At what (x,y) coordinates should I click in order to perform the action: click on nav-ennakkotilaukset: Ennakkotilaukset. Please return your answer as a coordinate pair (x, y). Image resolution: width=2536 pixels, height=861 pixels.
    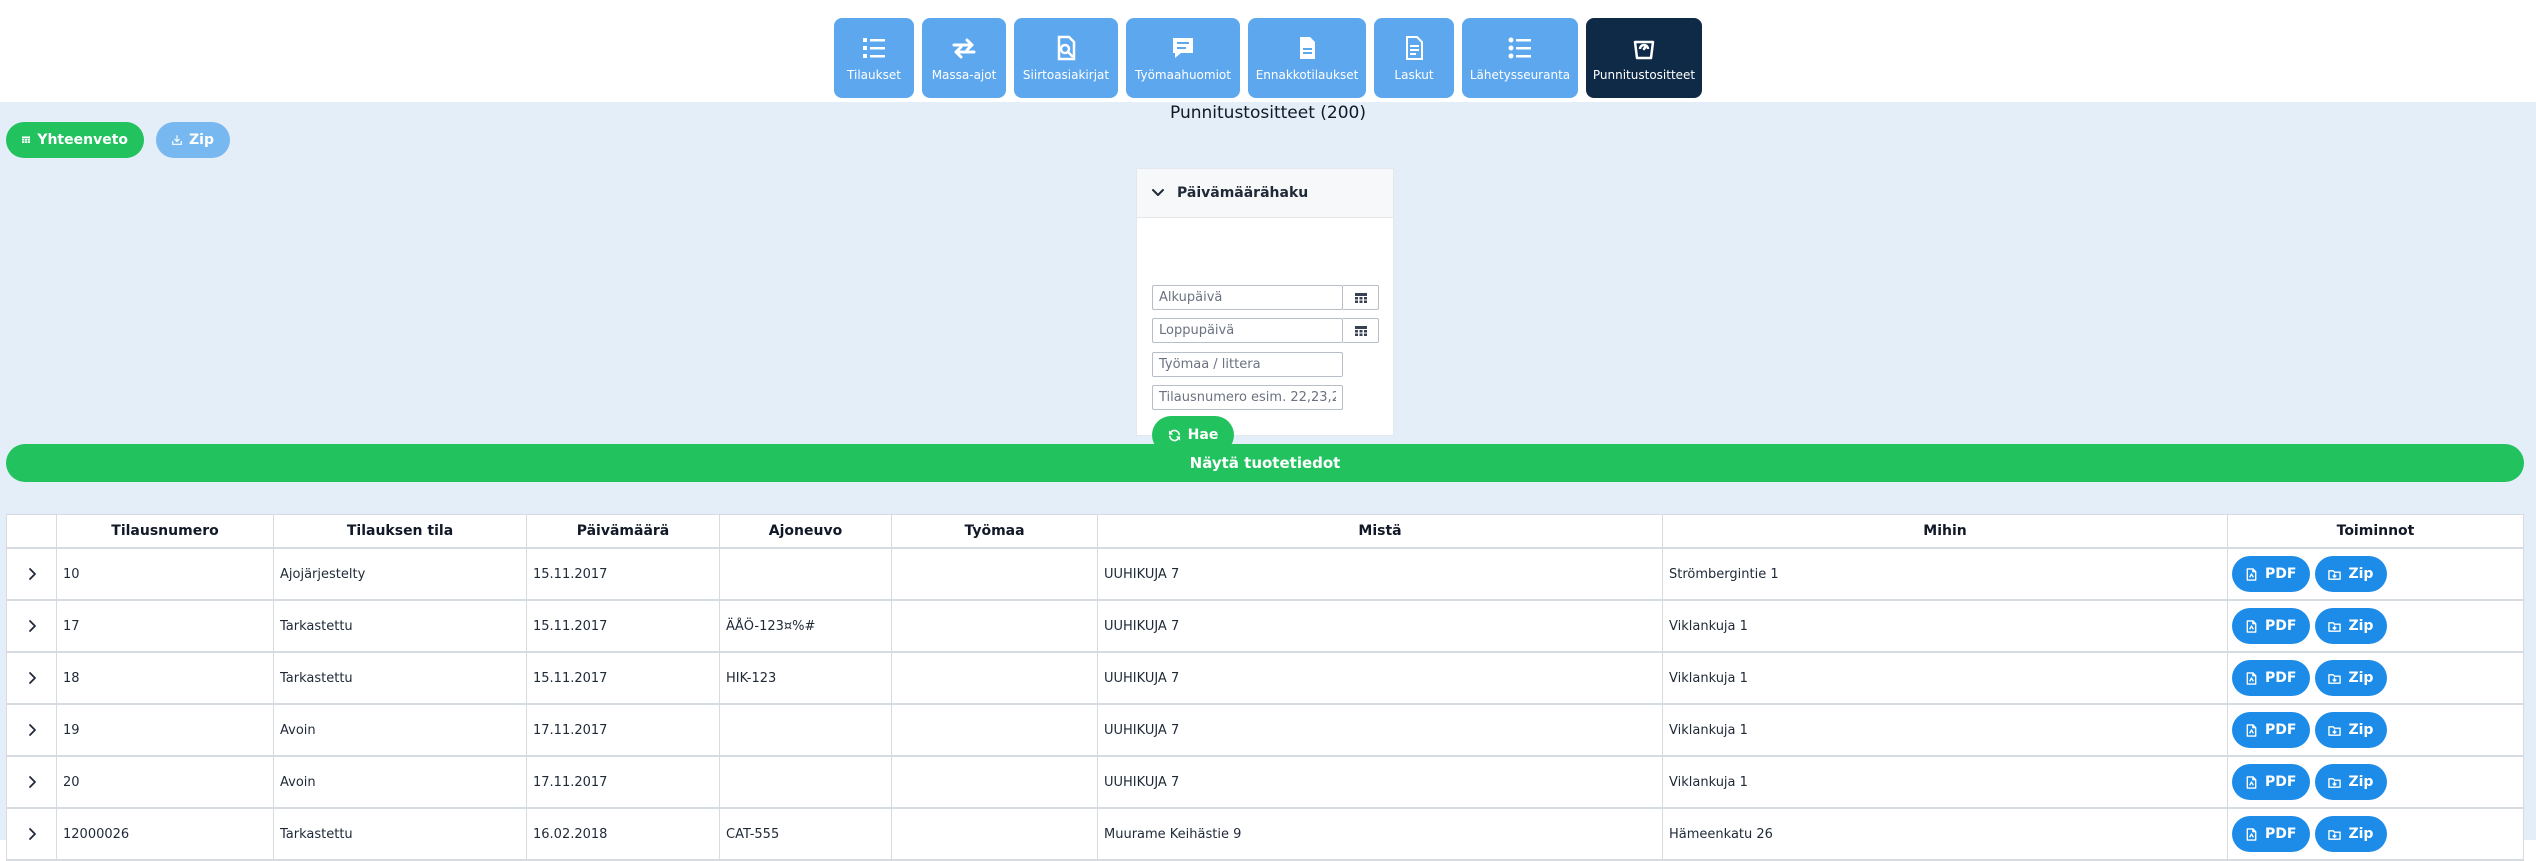
    Looking at the image, I should click on (1307, 58).